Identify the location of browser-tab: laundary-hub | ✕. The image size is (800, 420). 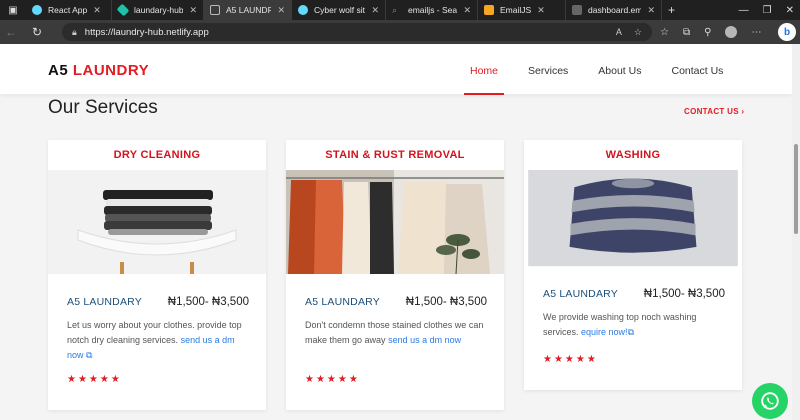
(158, 10).